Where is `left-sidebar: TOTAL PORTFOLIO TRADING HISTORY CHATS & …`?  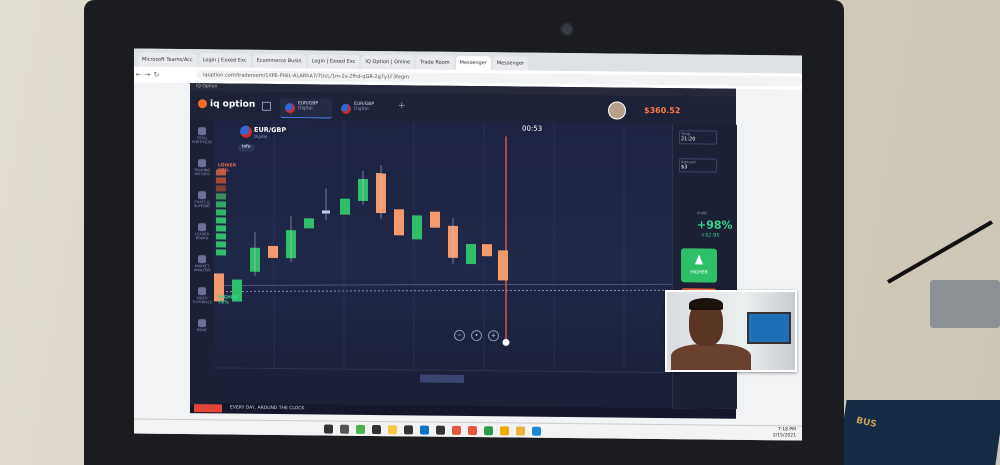 left-sidebar: TOTAL PORTFOLIO TRADING HISTORY CHATS & … is located at coordinates (202, 261).